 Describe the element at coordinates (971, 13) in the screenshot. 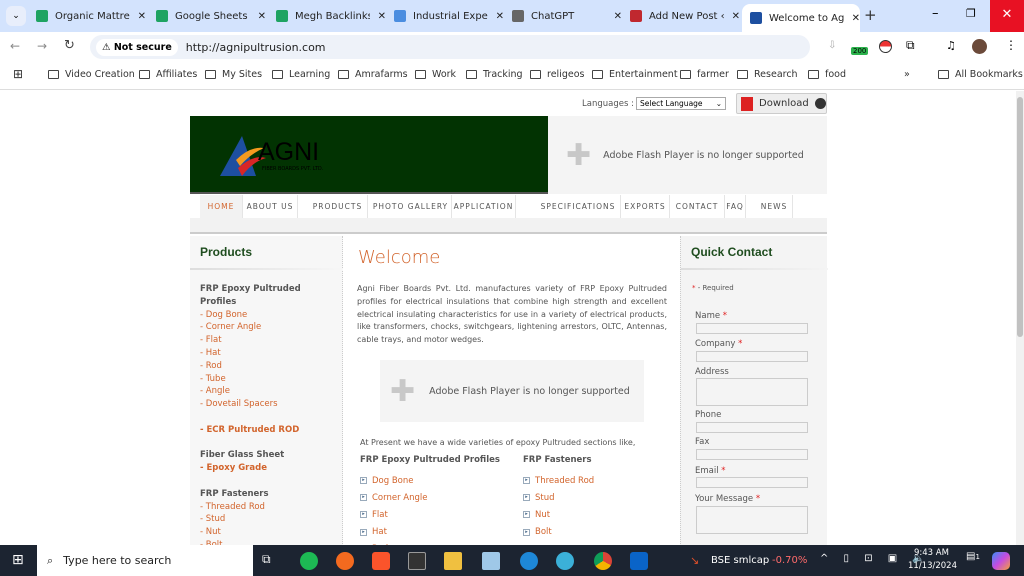

I see `restore-button: ❐` at that location.